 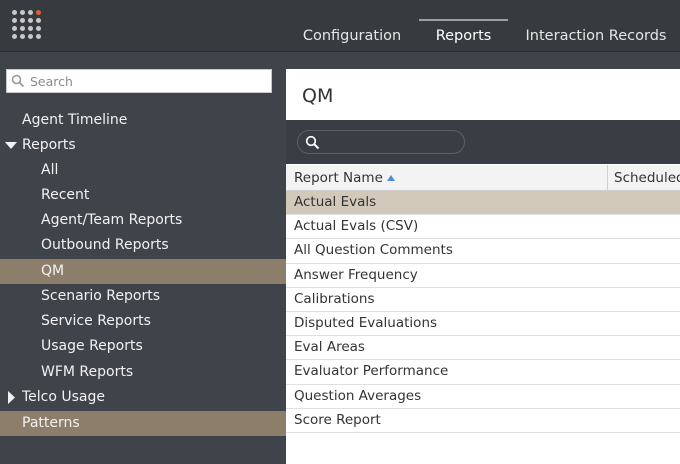 What do you see at coordinates (143, 145) in the screenshot?
I see `sidebar-item-reports: Reports` at bounding box center [143, 145].